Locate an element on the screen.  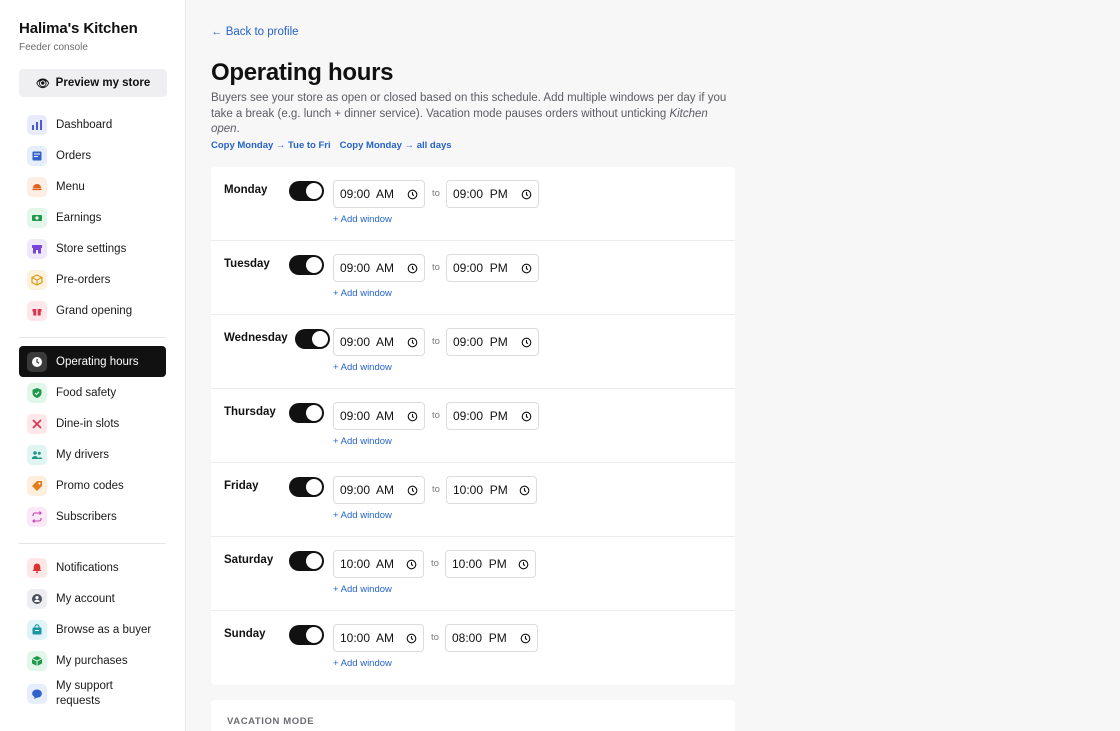
sidebar-item-dine-in-slots: Dine-in slots is located at coordinates (92, 423).